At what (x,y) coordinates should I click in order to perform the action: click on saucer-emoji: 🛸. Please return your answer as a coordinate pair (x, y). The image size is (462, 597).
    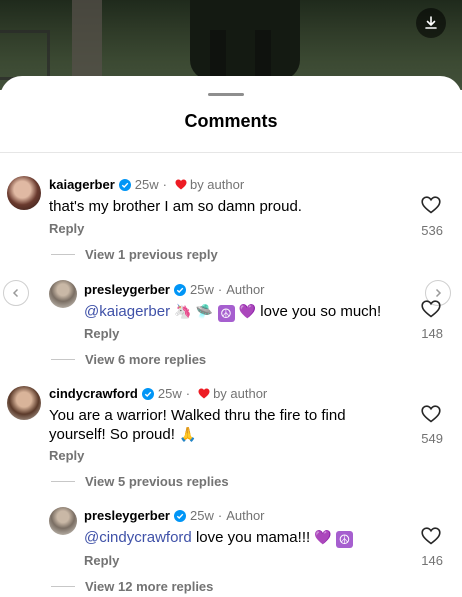
    Looking at the image, I should click on (204, 312).